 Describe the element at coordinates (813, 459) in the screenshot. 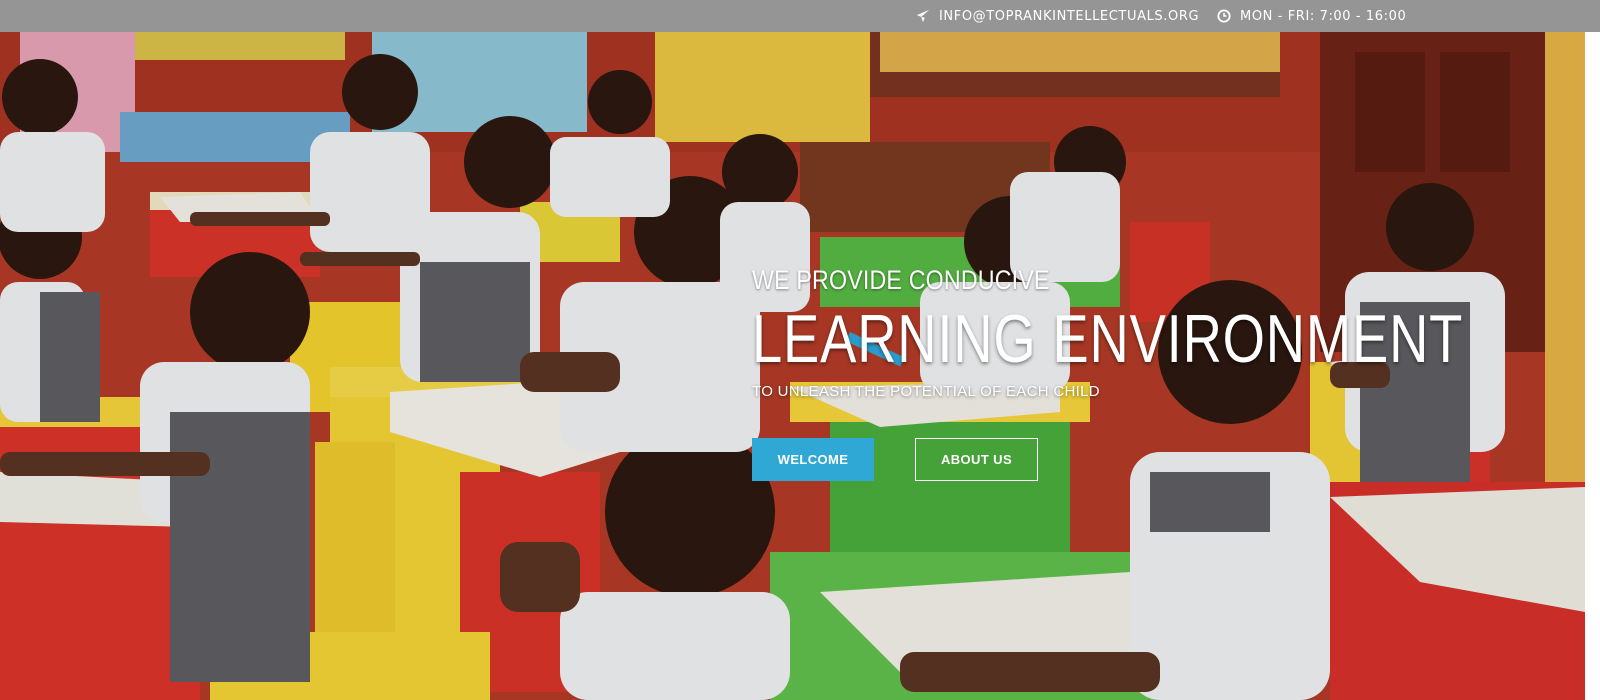

I see `welcome-button: WELCOME` at that location.